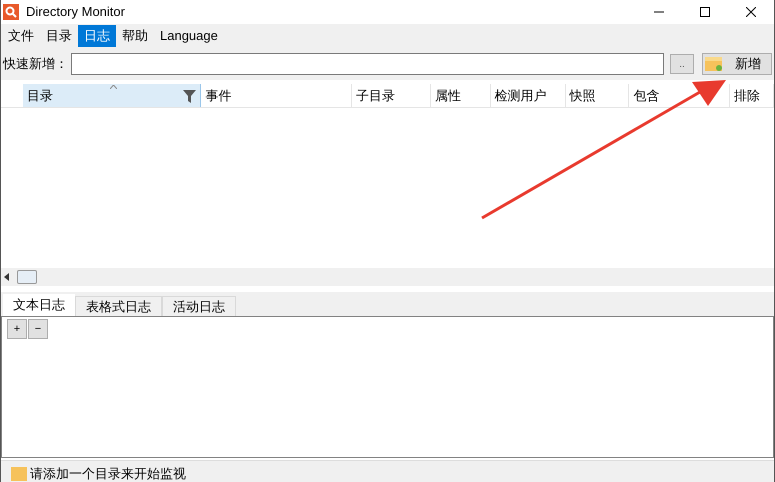  Describe the element at coordinates (6, 277) in the screenshot. I see `scroll-left-icon` at that location.